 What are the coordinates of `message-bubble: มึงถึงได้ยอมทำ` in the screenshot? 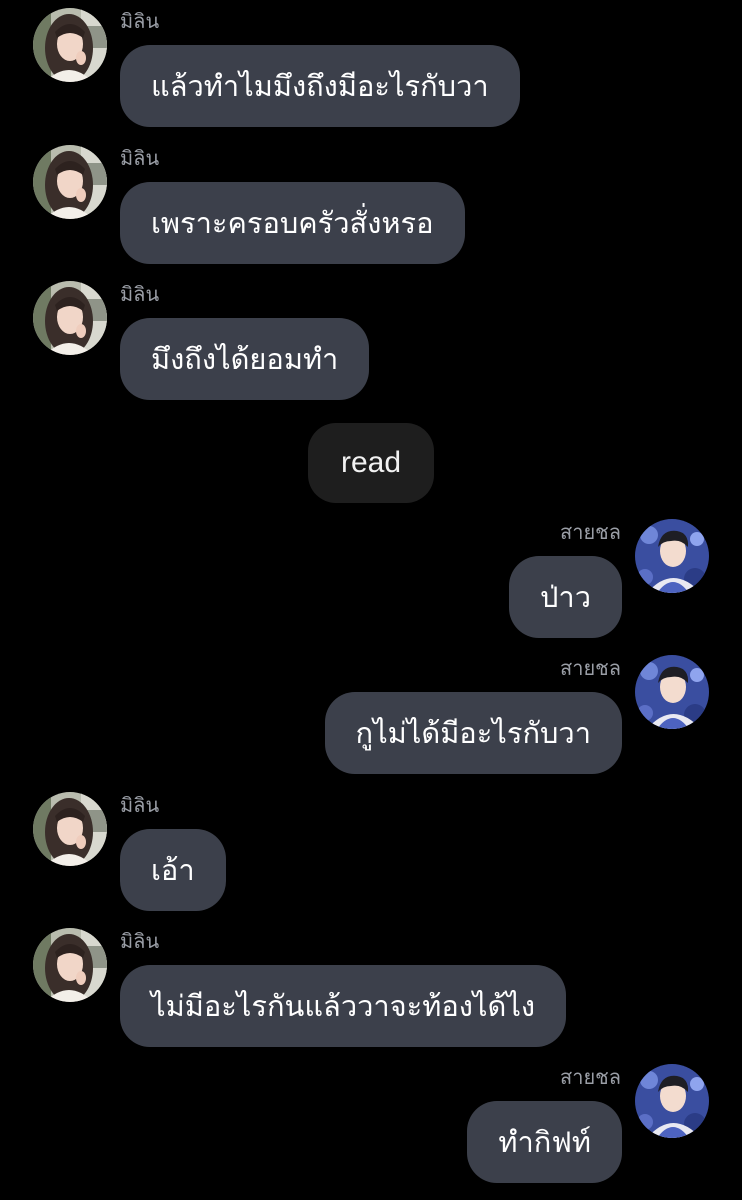 It's located at (245, 359).